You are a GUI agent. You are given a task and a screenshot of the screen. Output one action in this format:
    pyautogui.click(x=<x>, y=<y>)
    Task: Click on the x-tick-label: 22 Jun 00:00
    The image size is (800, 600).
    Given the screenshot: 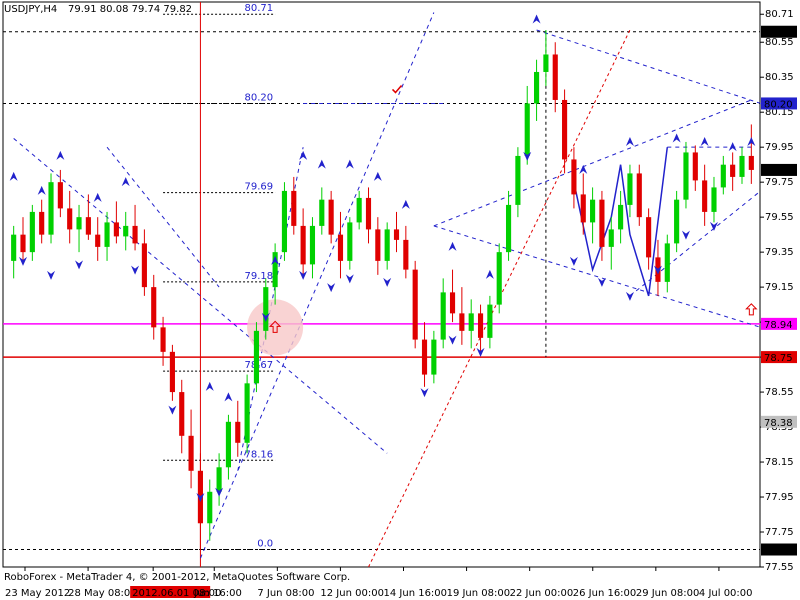 What is the action you would take?
    pyautogui.click(x=542, y=593)
    